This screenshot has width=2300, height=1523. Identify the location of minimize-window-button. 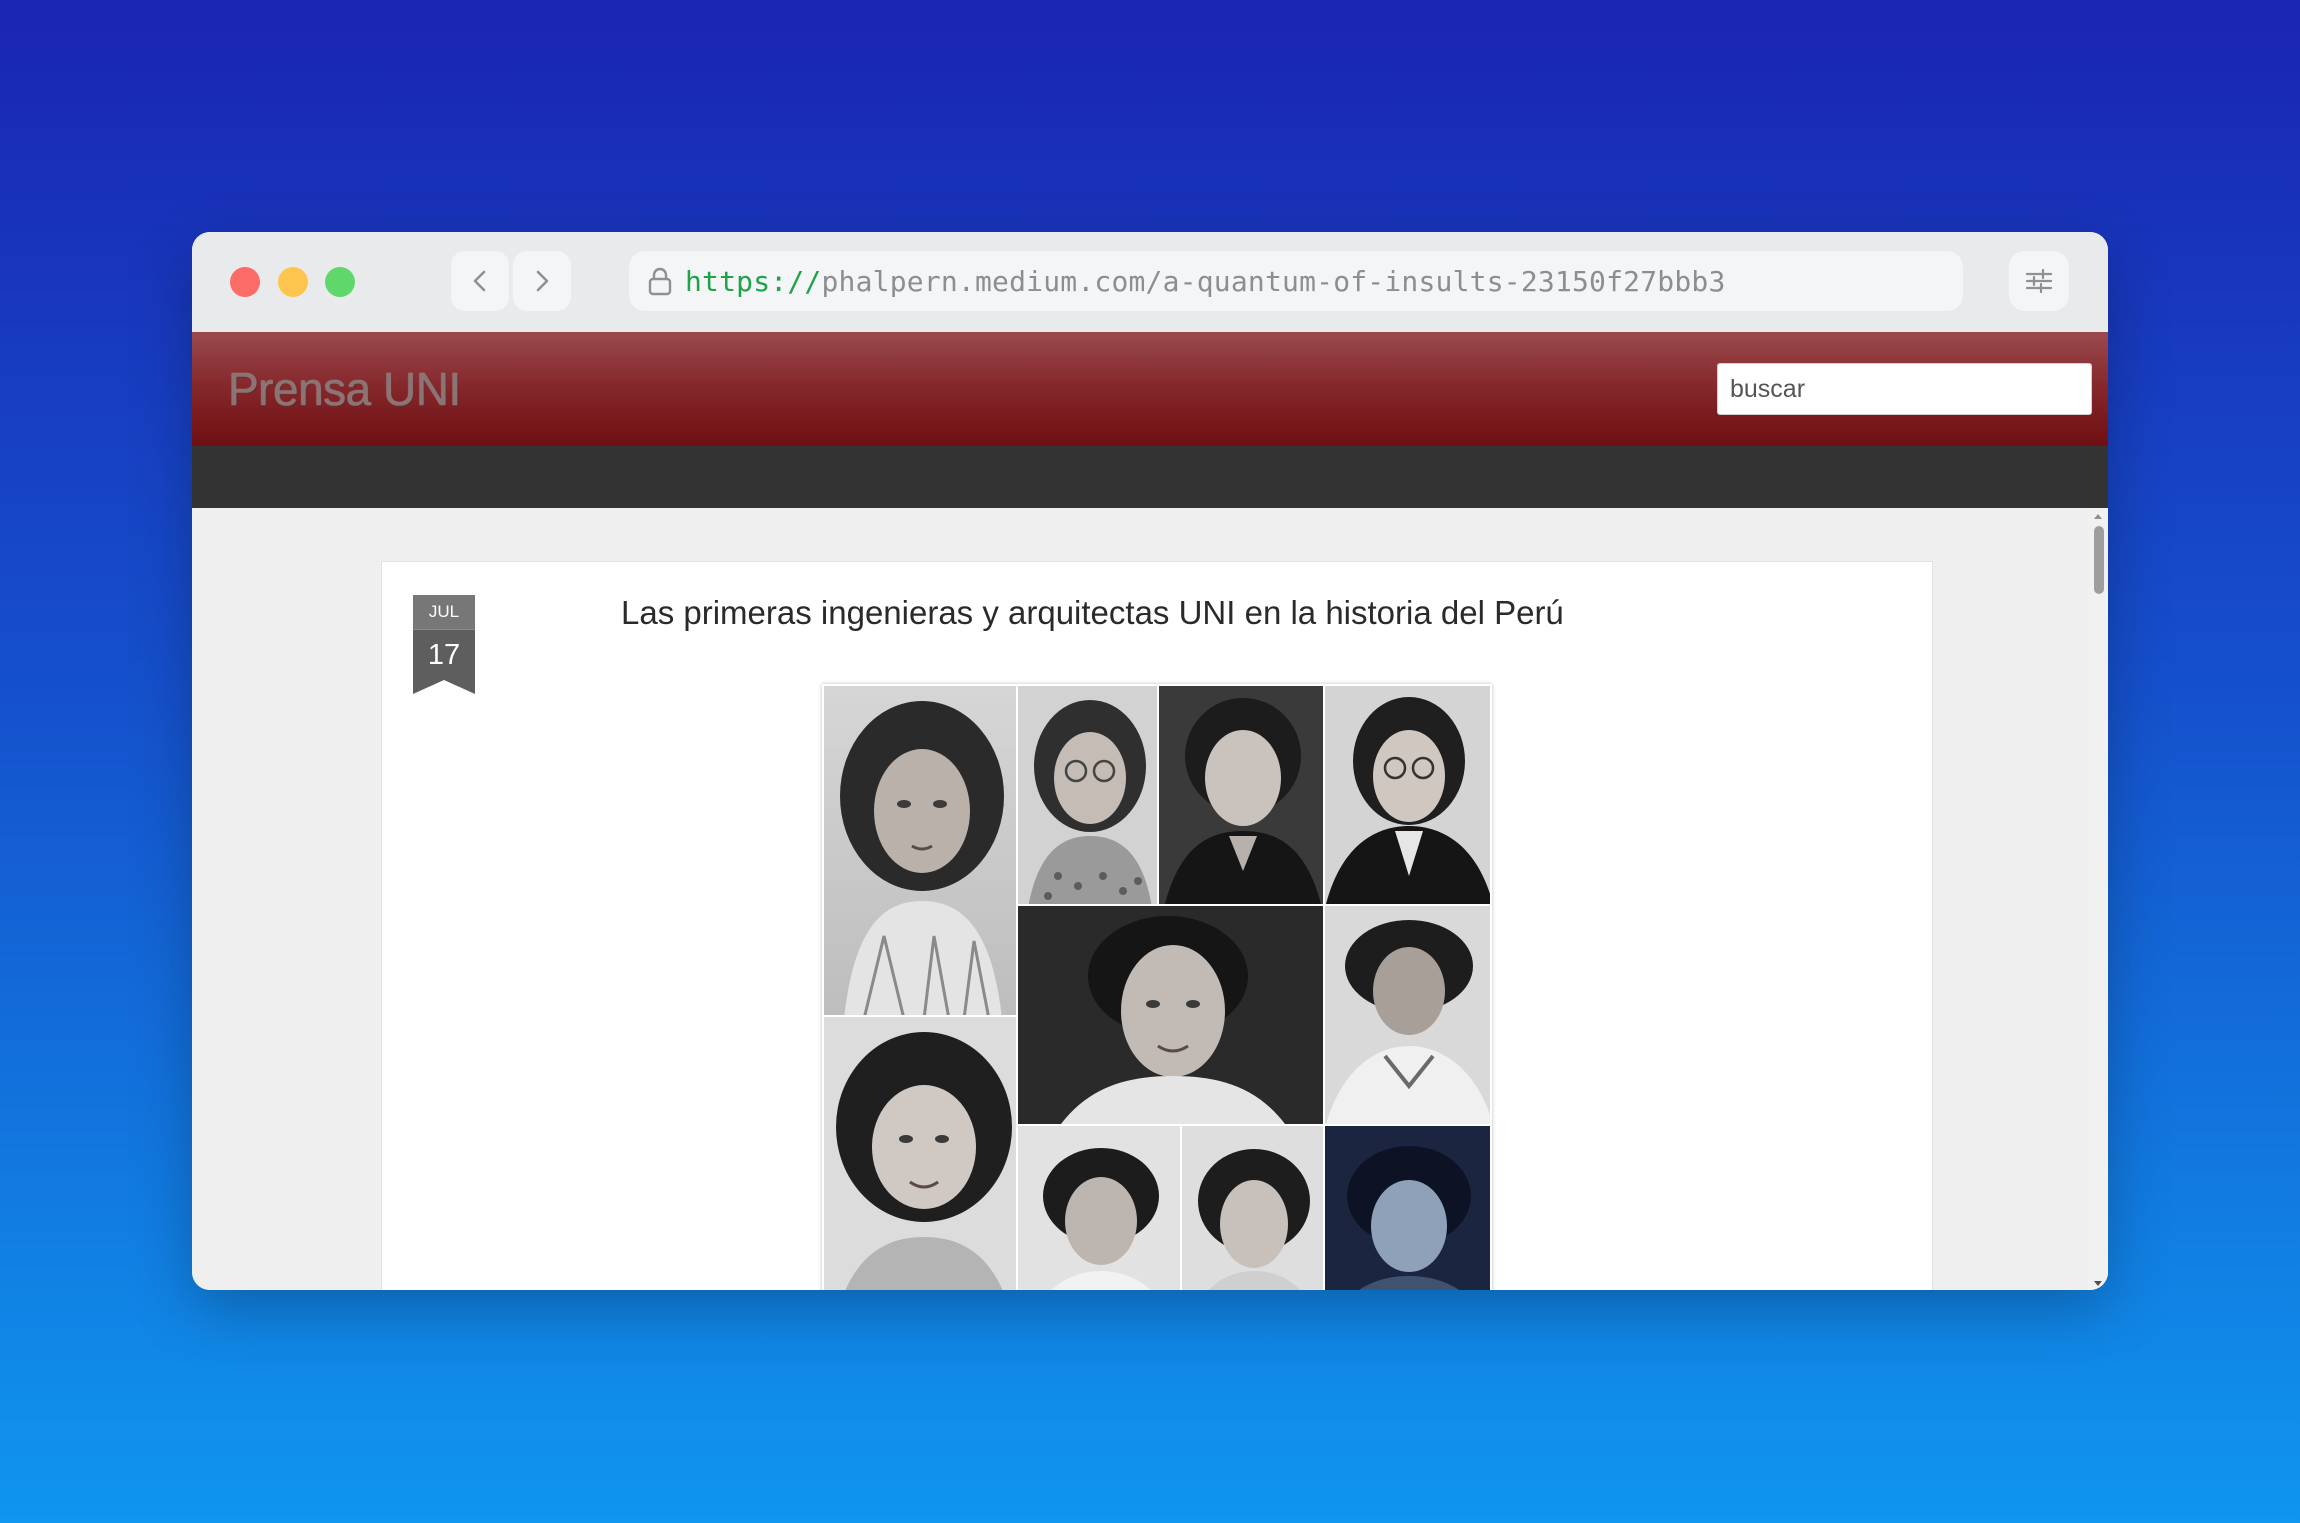
(293, 282).